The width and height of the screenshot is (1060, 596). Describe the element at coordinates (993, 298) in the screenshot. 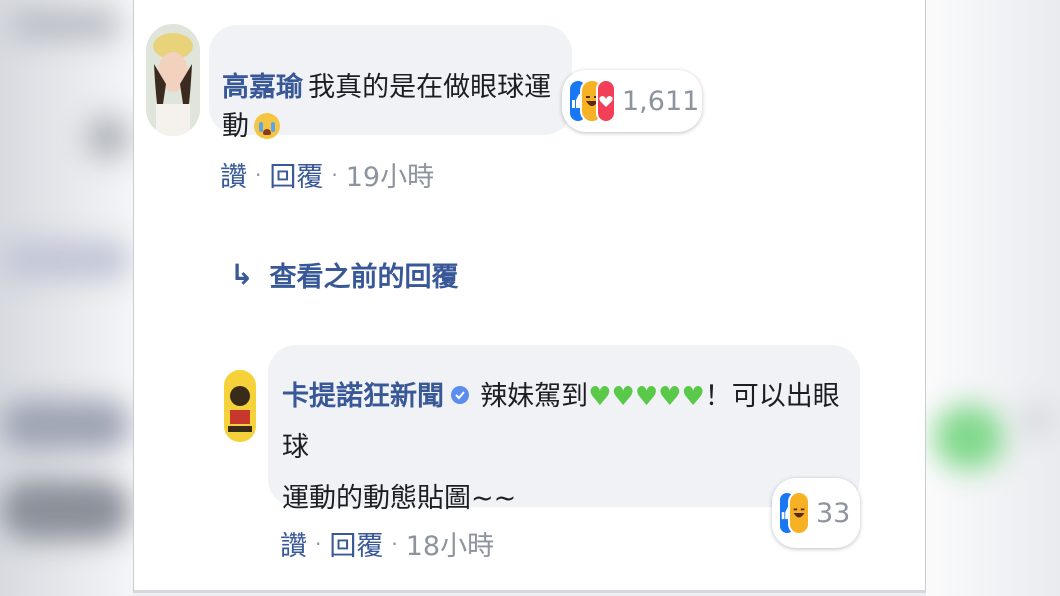

I see `blurred-background-right` at that location.